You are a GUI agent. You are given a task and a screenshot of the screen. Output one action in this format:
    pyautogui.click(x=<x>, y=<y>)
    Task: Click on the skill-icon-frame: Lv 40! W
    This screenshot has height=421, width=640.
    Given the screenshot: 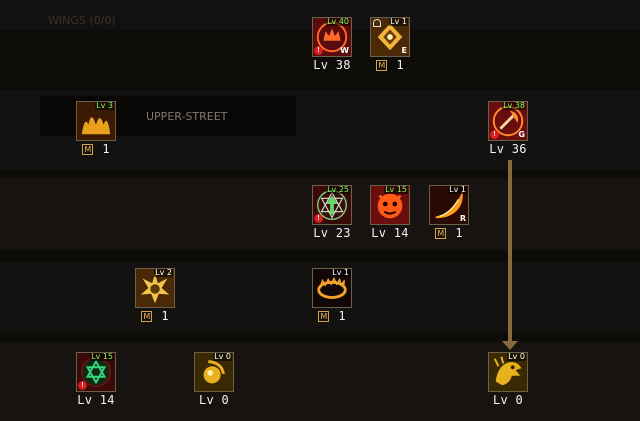 What is the action you would take?
    pyautogui.click(x=332, y=37)
    